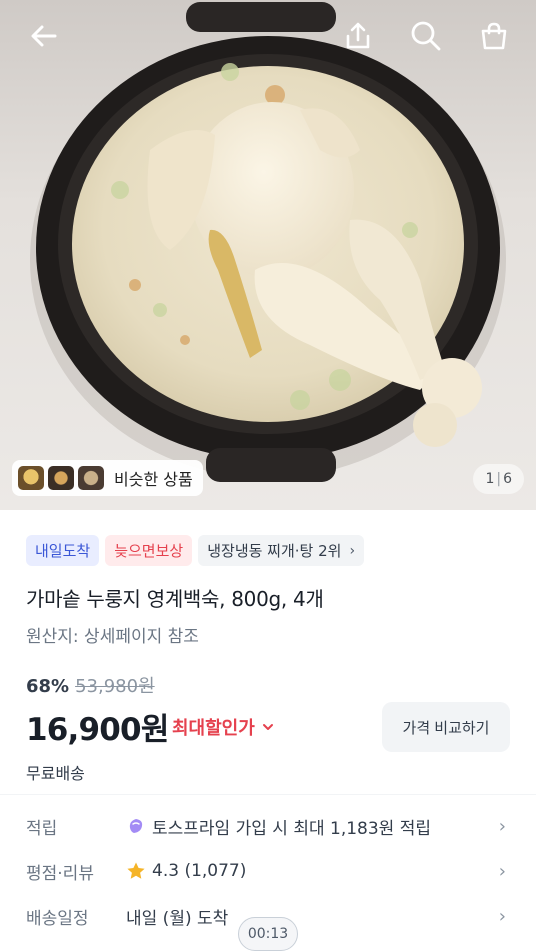 The image size is (536, 951). Describe the element at coordinates (149, 550) in the screenshot. I see `late-compensation-badge: 늦으면보상` at that location.